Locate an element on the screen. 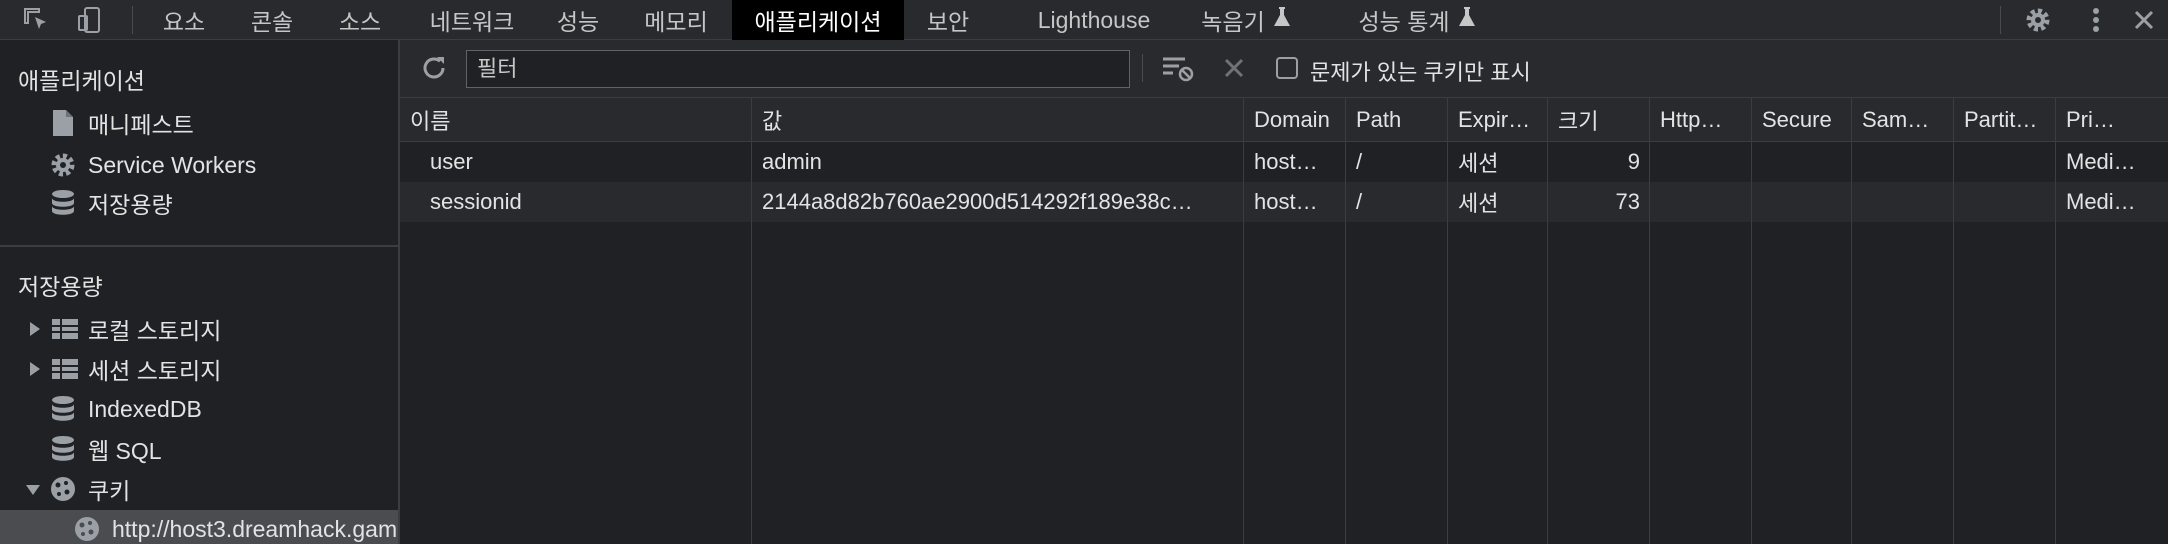 The width and height of the screenshot is (2168, 544). cell-secure is located at coordinates (1802, 162).